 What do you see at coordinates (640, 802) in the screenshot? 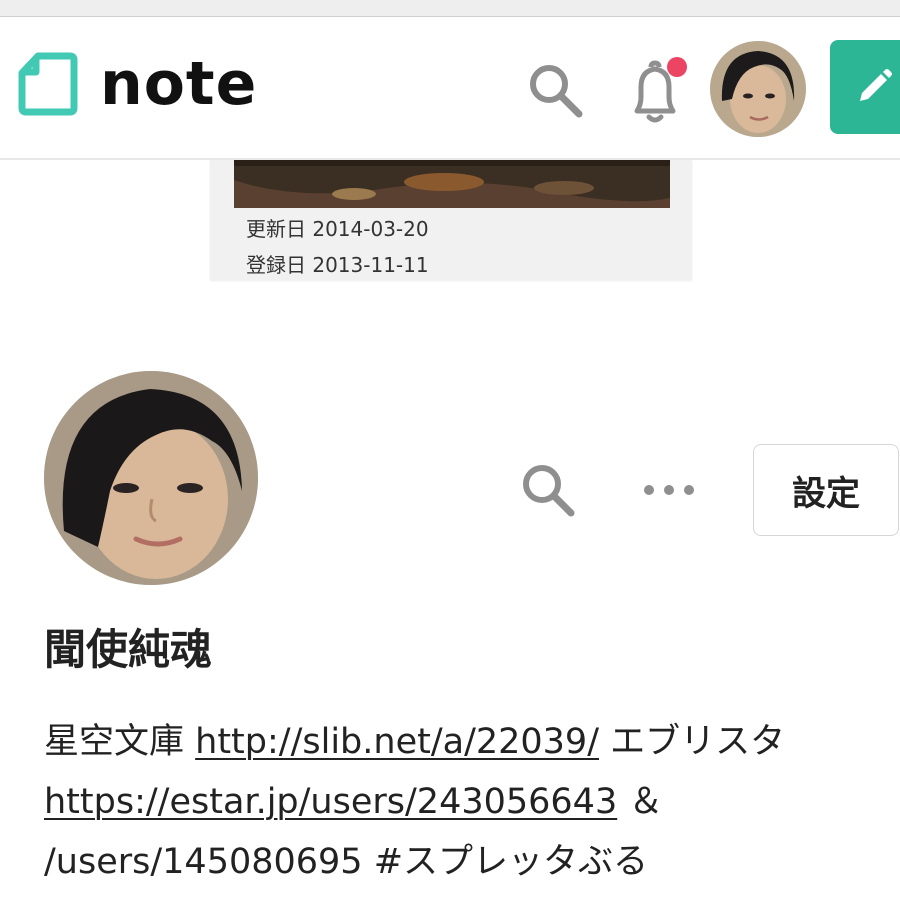
I see `bio-ampersand: ＆` at bounding box center [640, 802].